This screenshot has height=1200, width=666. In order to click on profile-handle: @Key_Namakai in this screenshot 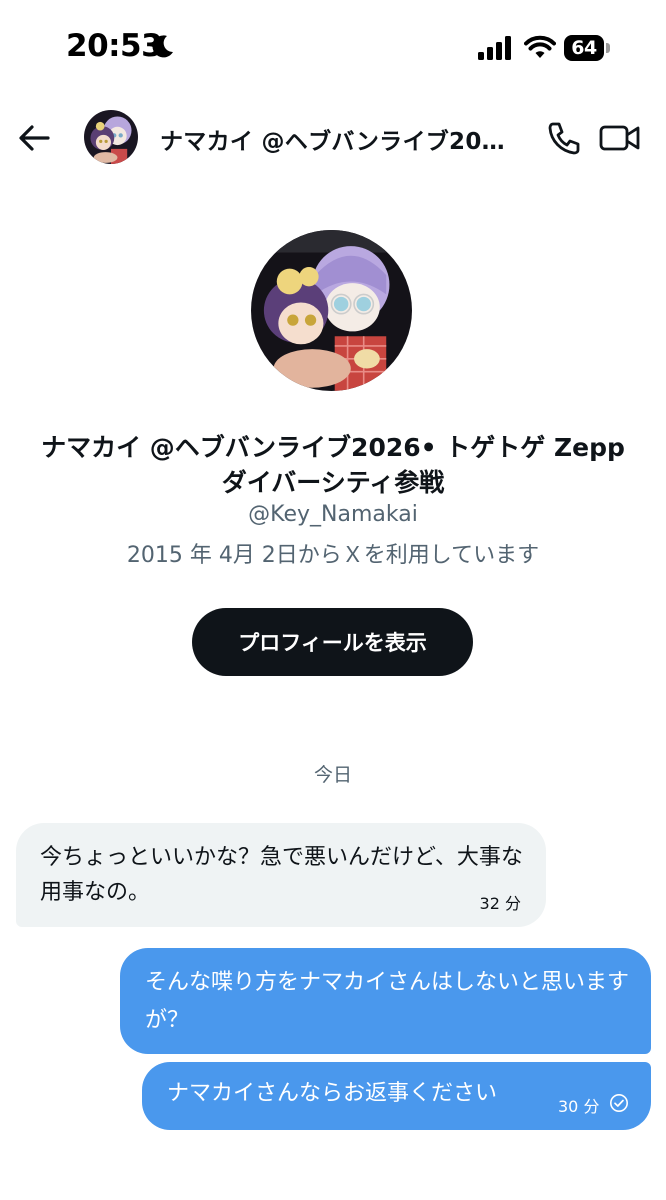, I will do `click(333, 514)`.